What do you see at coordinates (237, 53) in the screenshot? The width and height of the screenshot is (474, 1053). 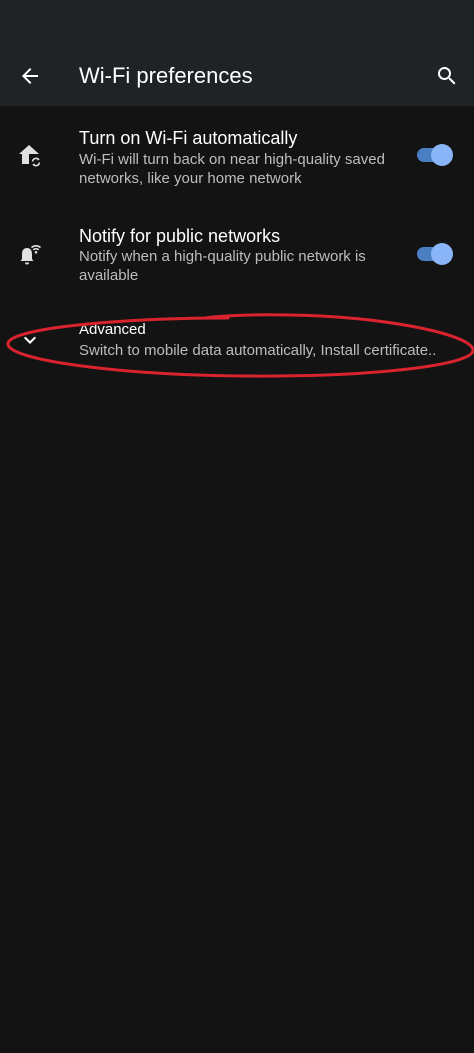 I see `app-bar: Wi-Fi preferences` at bounding box center [237, 53].